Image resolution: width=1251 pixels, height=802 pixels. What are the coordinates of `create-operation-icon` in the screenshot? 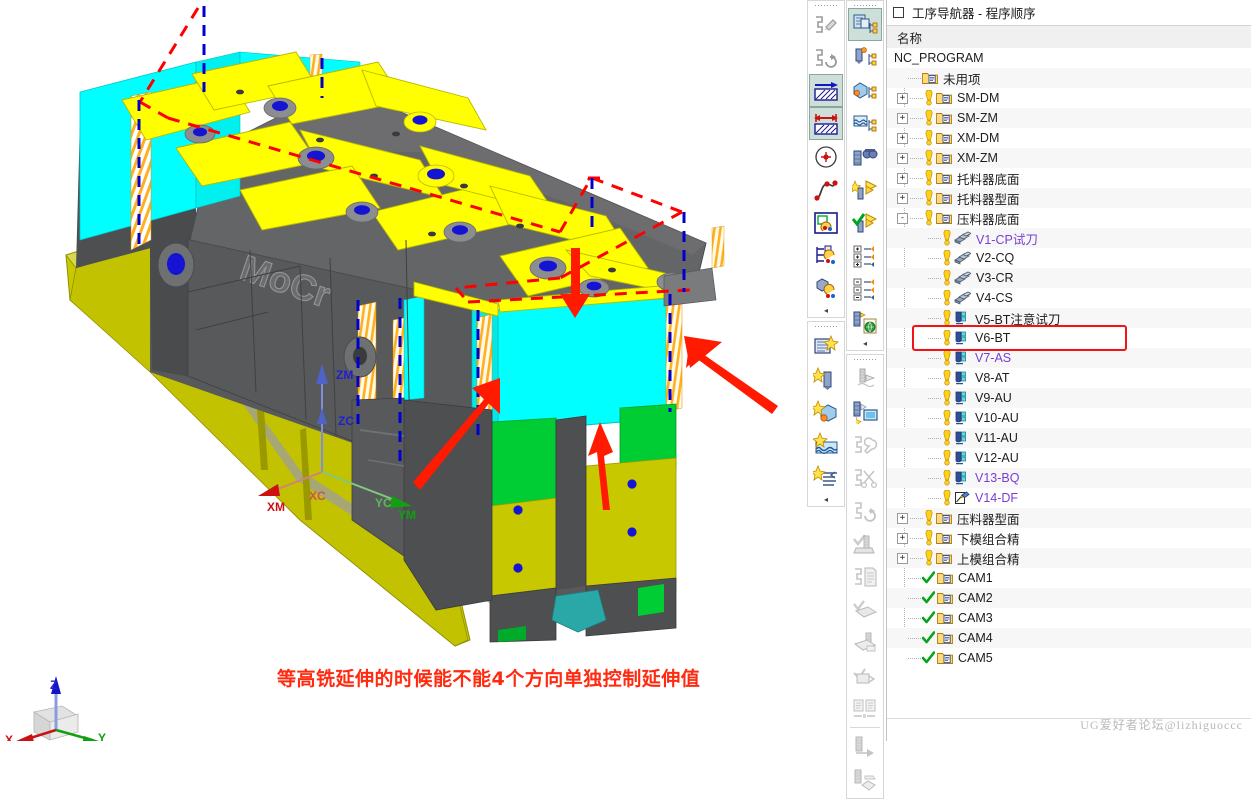 It's located at (826, 24).